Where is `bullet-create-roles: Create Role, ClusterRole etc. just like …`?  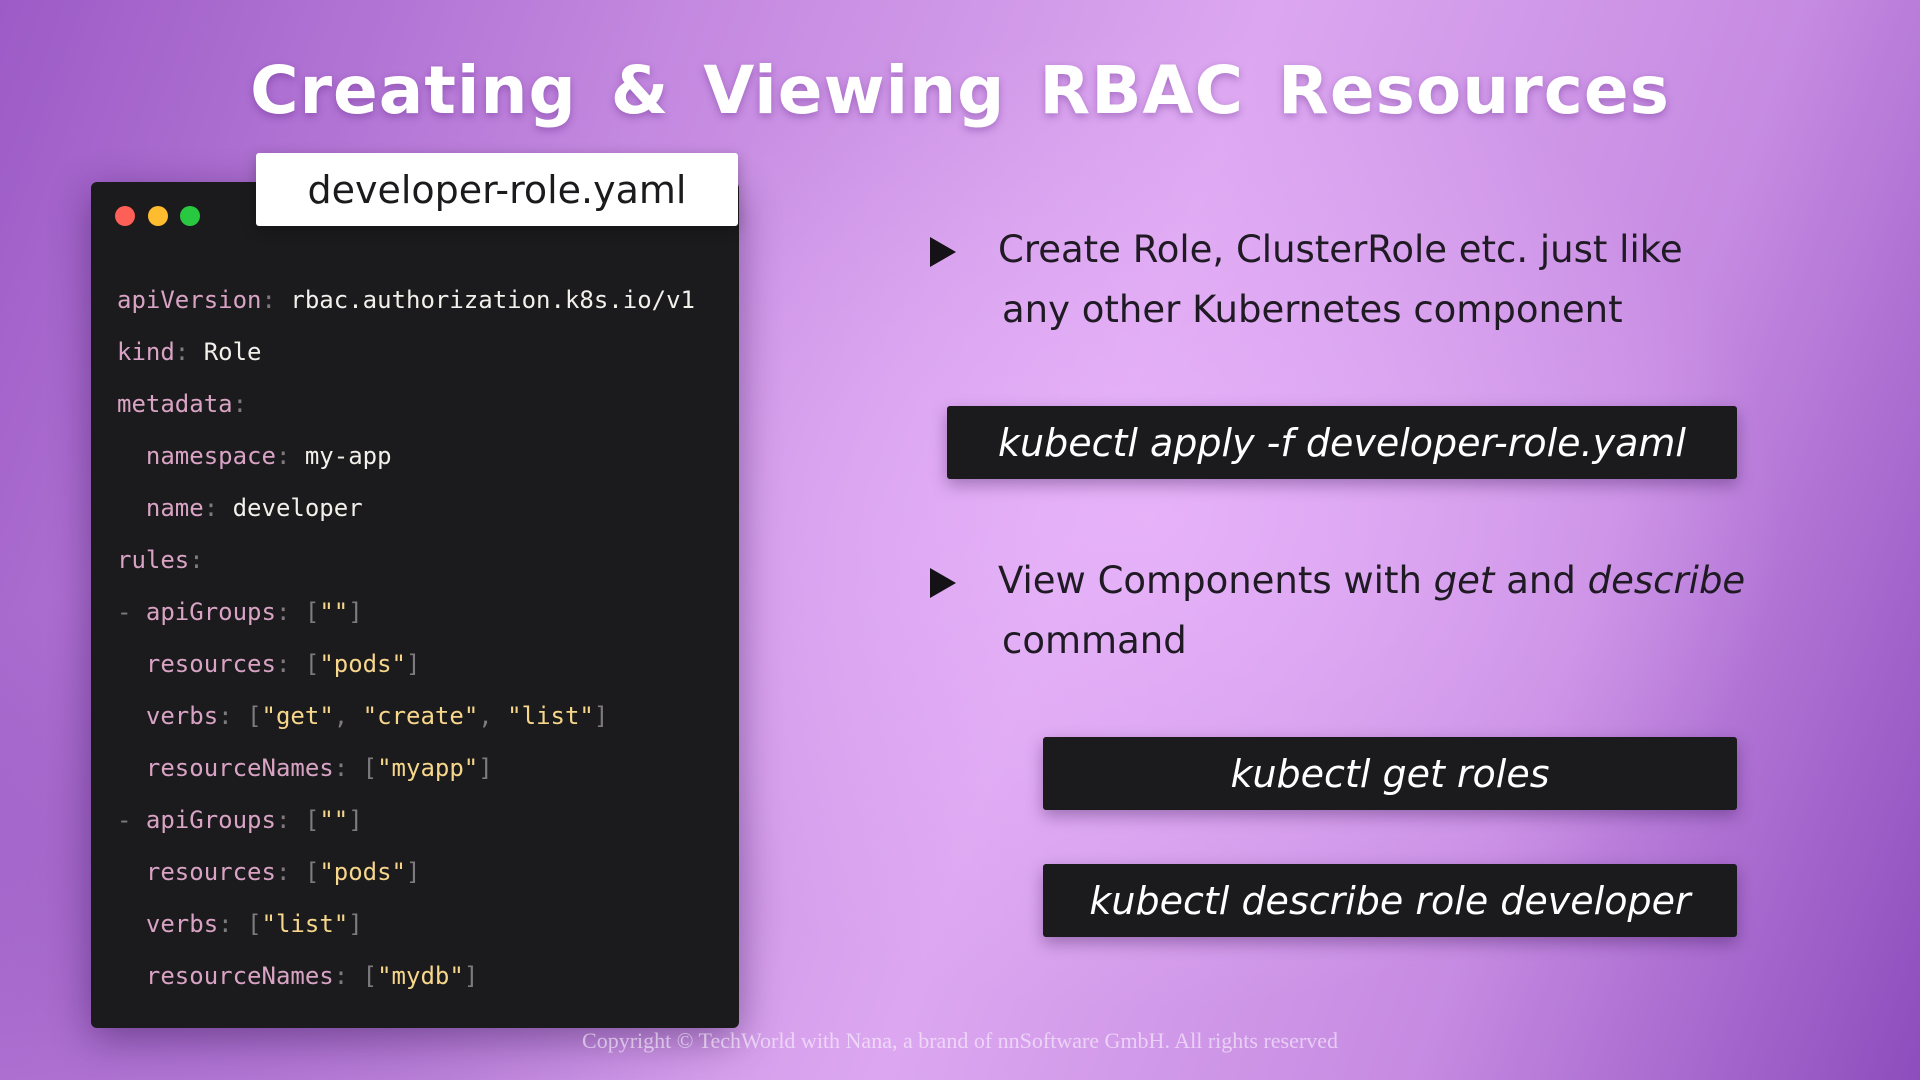 bullet-create-roles: Create Role, ClusterRole etc. just like … is located at coordinates (1340, 285).